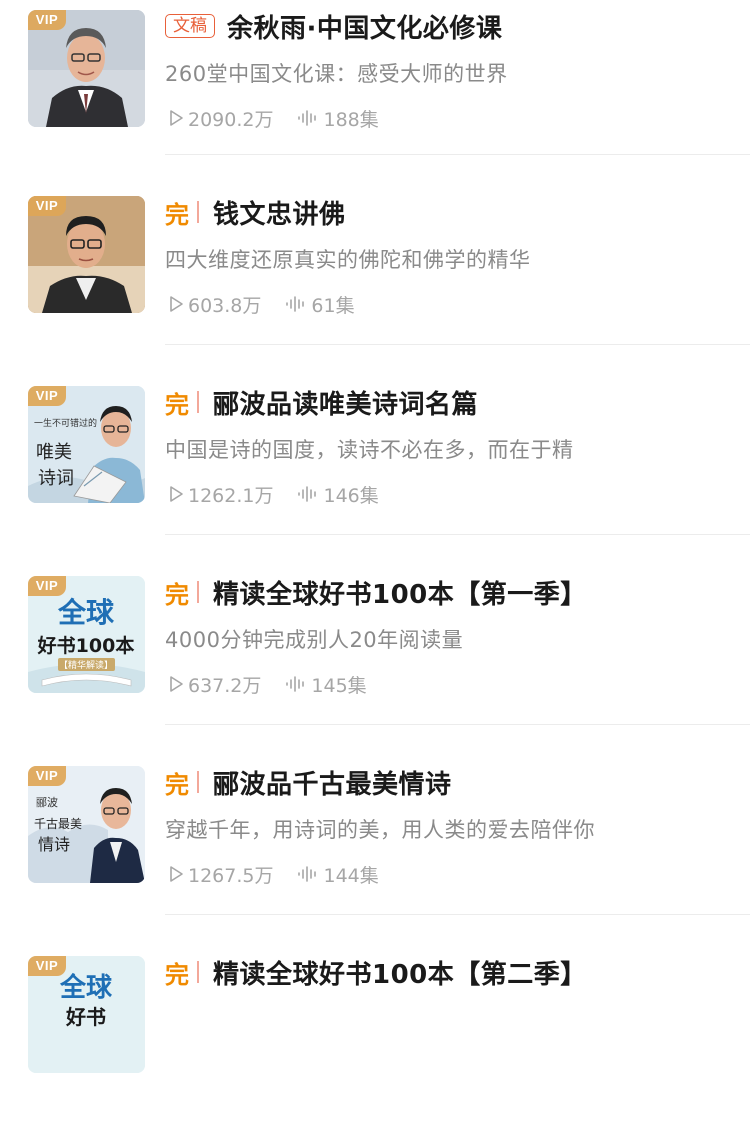  I want to click on course-cover: 全球 好书 VIP, so click(86, 1014).